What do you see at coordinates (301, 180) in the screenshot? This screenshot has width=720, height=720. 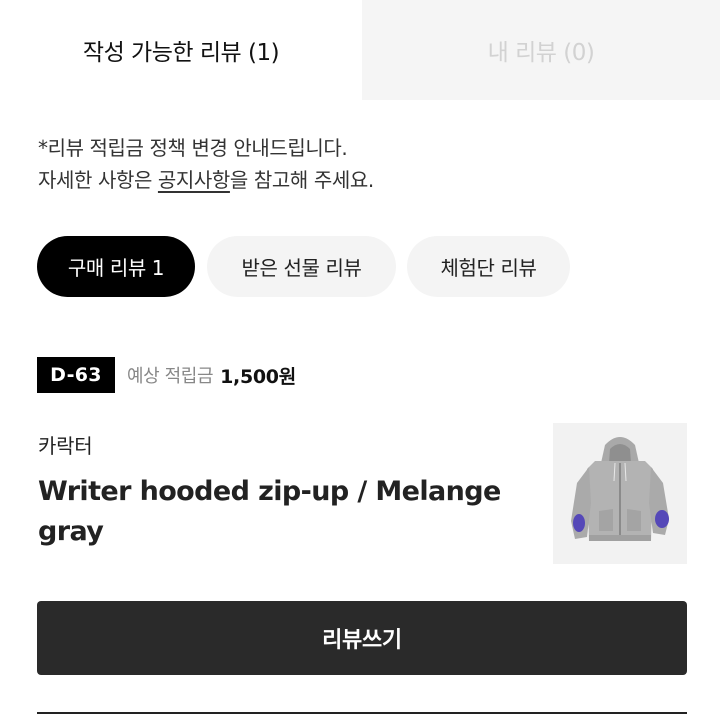 I see `notice-suffix: 을 참고해 주세요.` at bounding box center [301, 180].